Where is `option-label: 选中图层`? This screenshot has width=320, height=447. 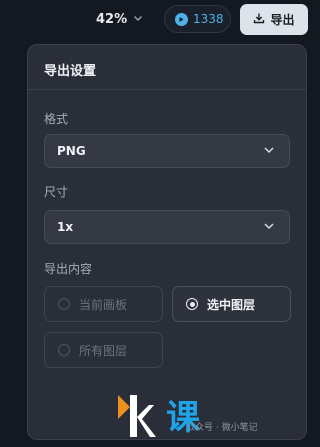
option-label: 选中图层 is located at coordinates (231, 304).